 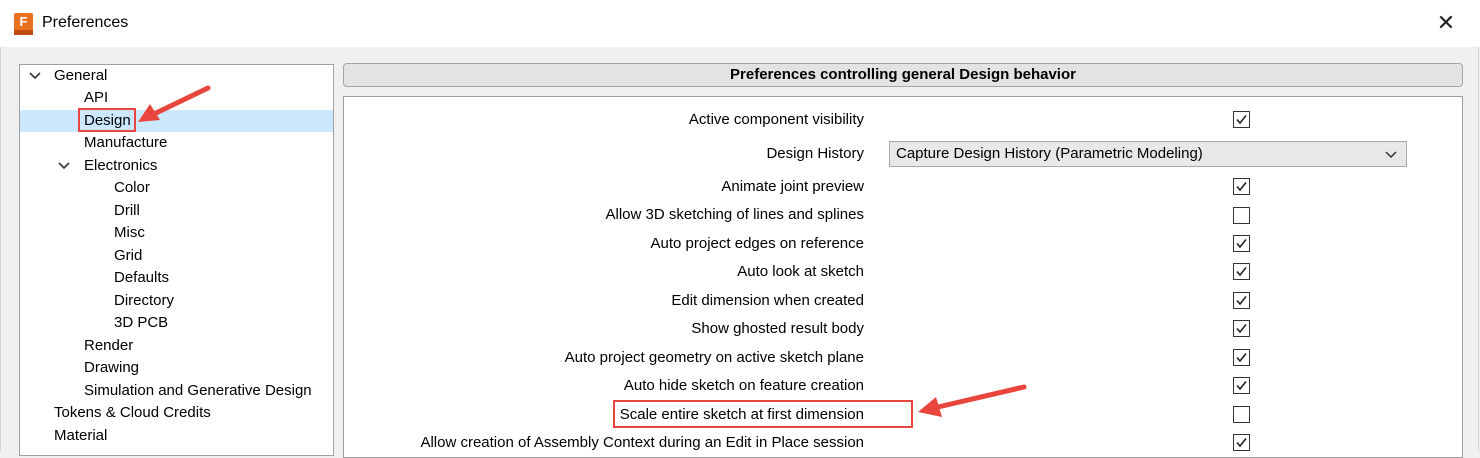 I want to click on tree-item-3d-pcb: 3D PCB, so click(x=141, y=323).